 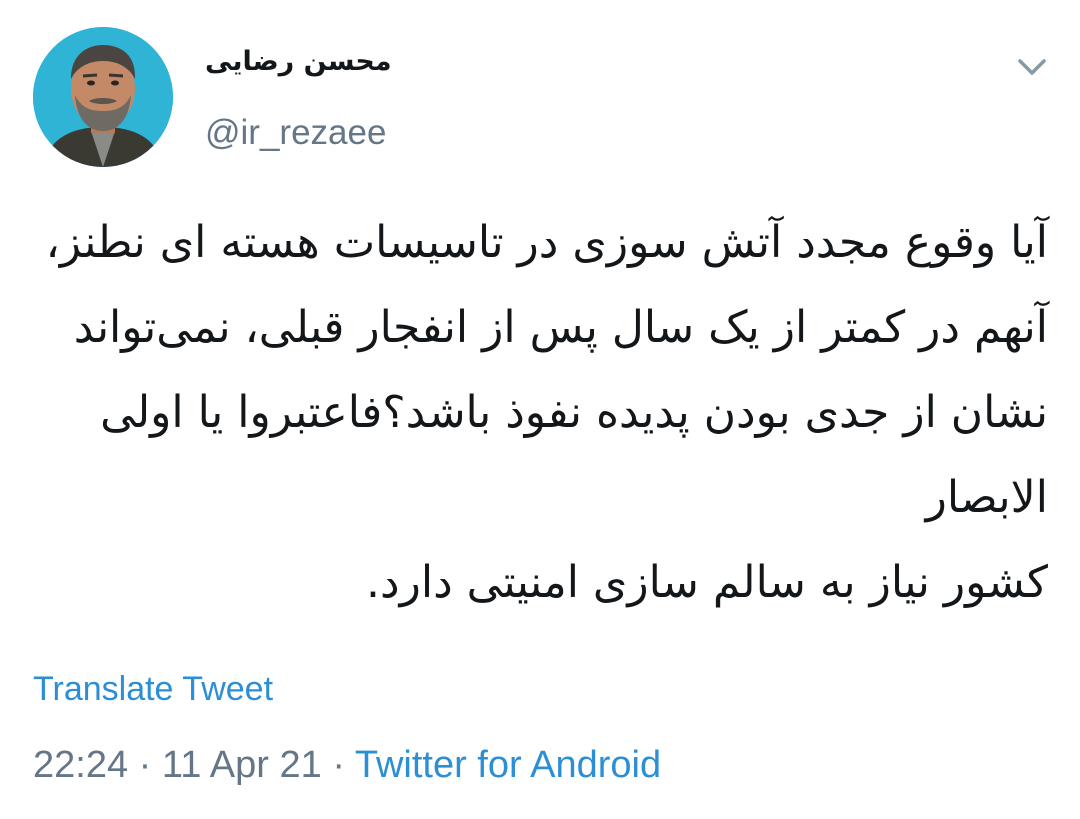 I want to click on chevron-down-icon, so click(x=1032, y=67).